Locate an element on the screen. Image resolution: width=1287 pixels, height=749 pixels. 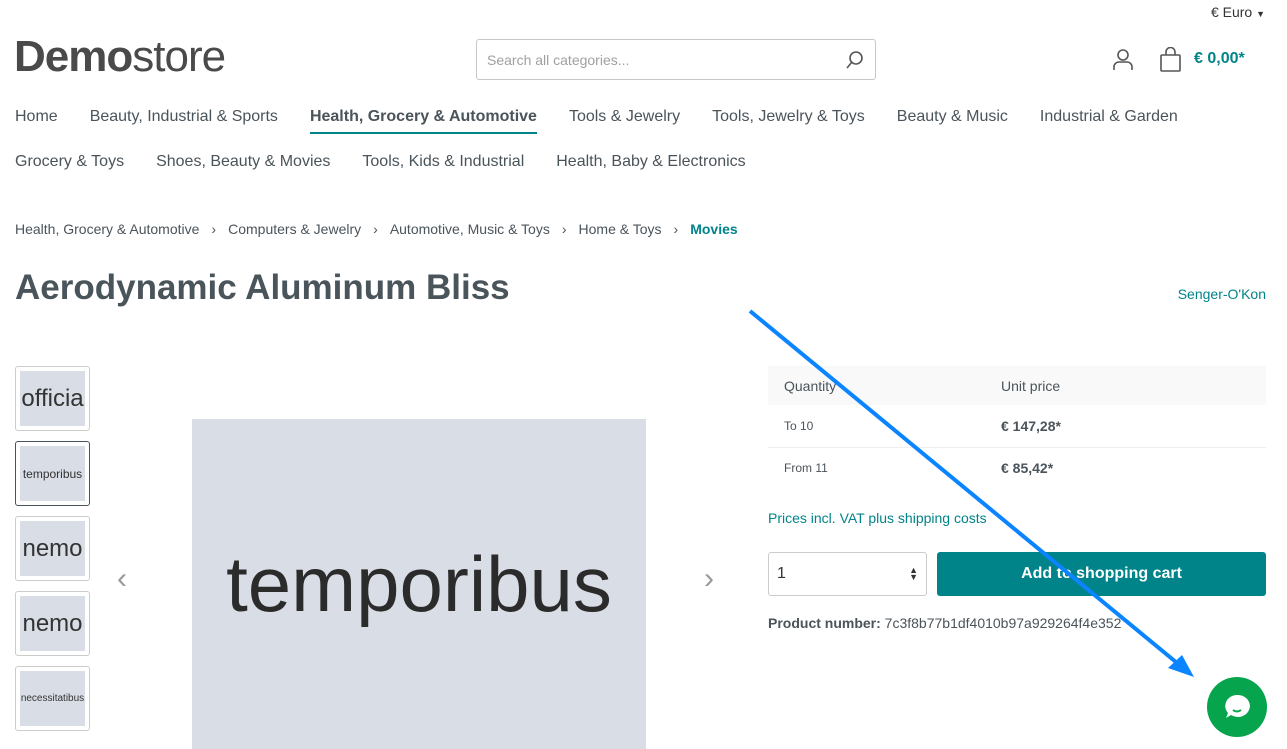
search-box is located at coordinates (676, 59).